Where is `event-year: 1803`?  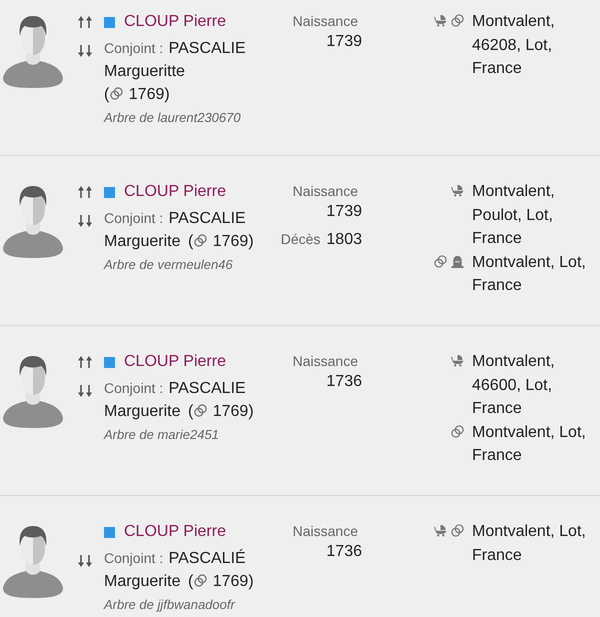 event-year: 1803 is located at coordinates (344, 239).